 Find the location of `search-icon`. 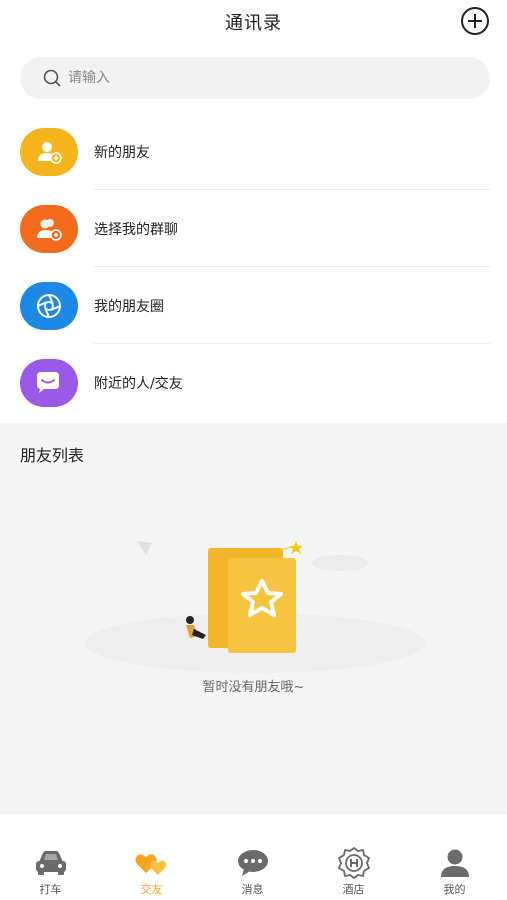

search-icon is located at coordinates (52, 78).